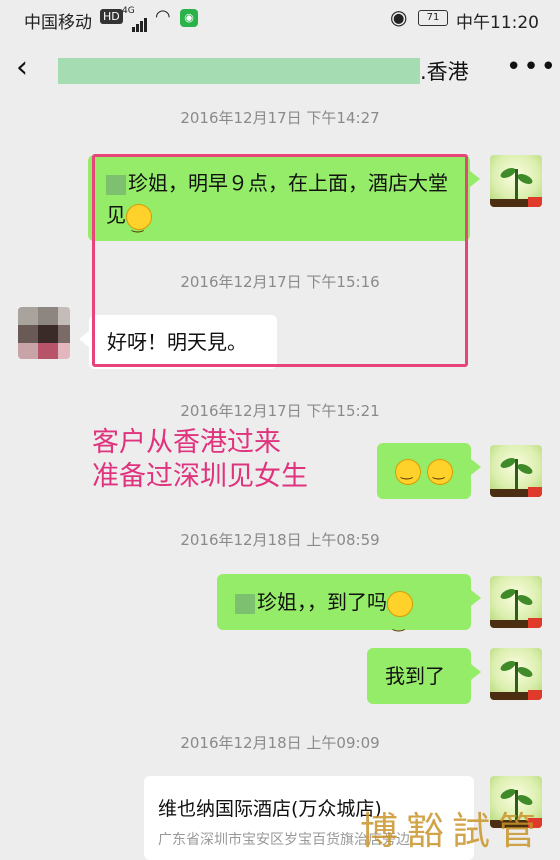 This screenshot has height=860, width=560. Describe the element at coordinates (245, 603) in the screenshot. I see `redacted-text` at that location.